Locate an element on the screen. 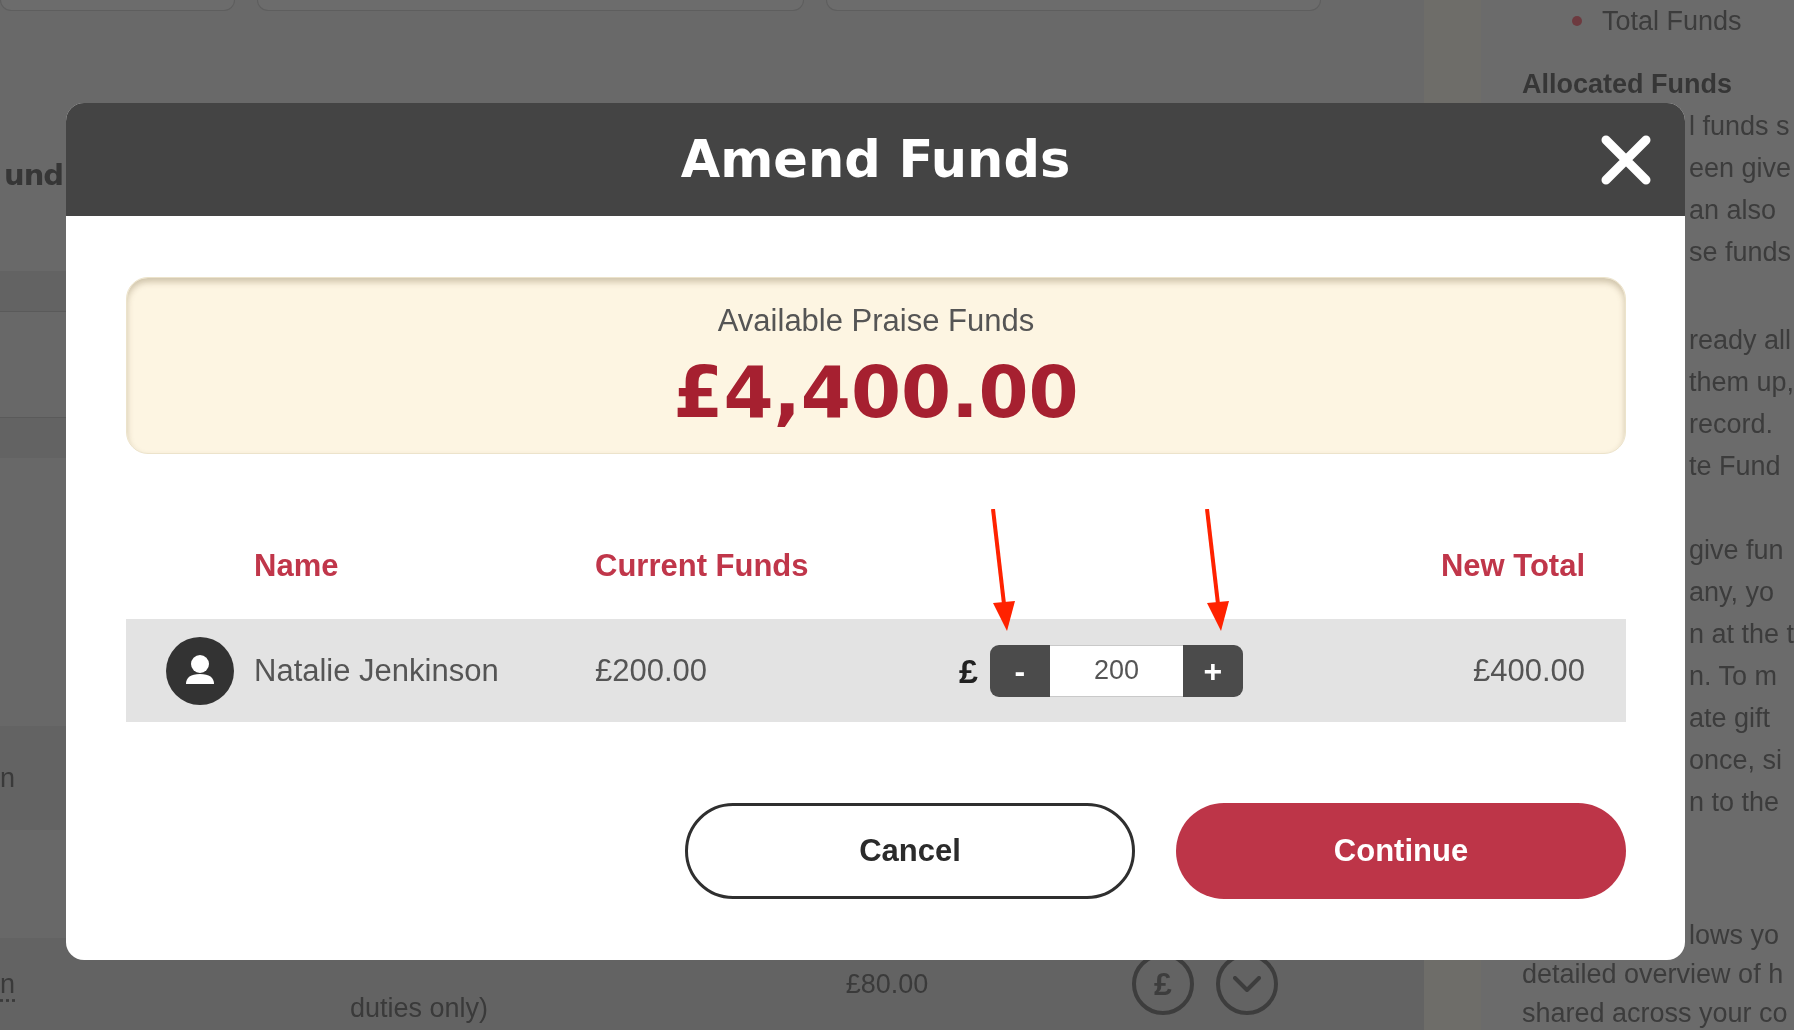 Image resolution: width=1794 pixels, height=1030 pixels. close-icon is located at coordinates (1626, 159).